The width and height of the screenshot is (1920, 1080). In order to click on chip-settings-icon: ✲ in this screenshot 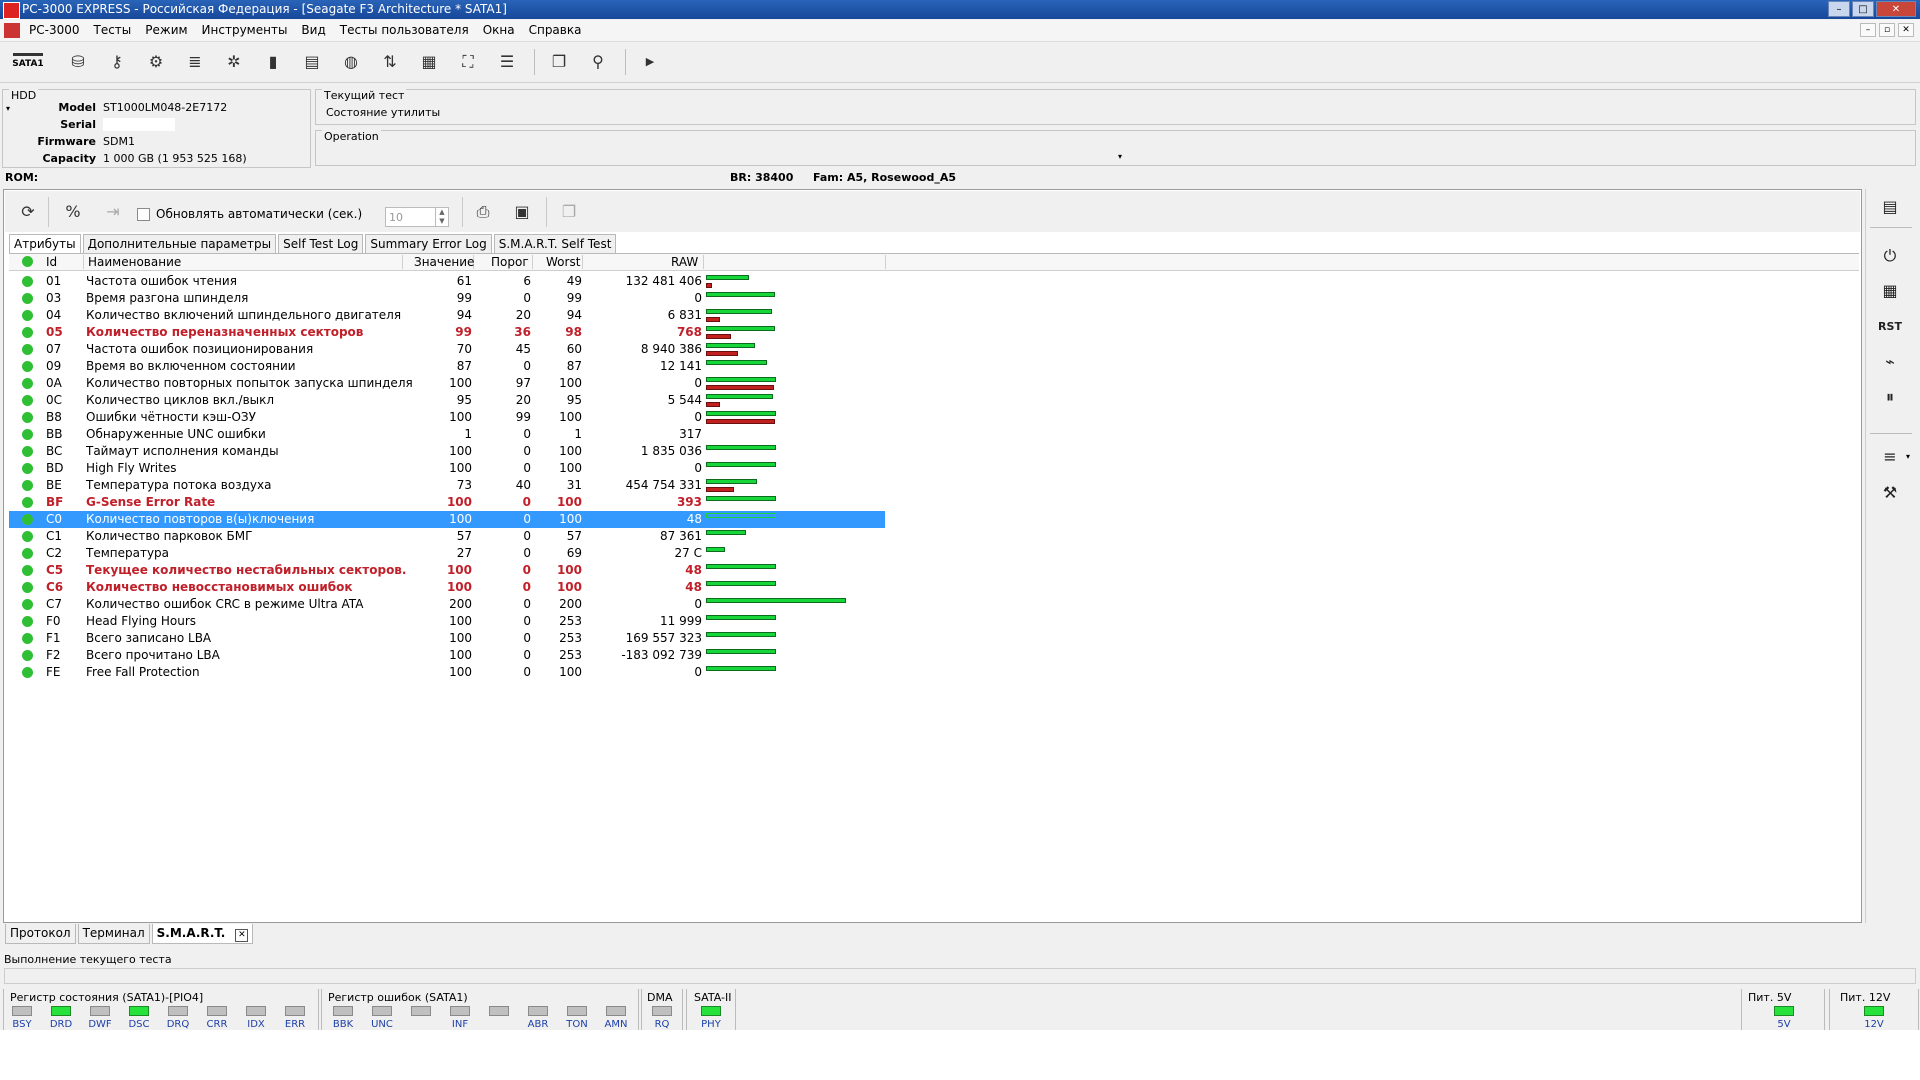, I will do `click(234, 62)`.